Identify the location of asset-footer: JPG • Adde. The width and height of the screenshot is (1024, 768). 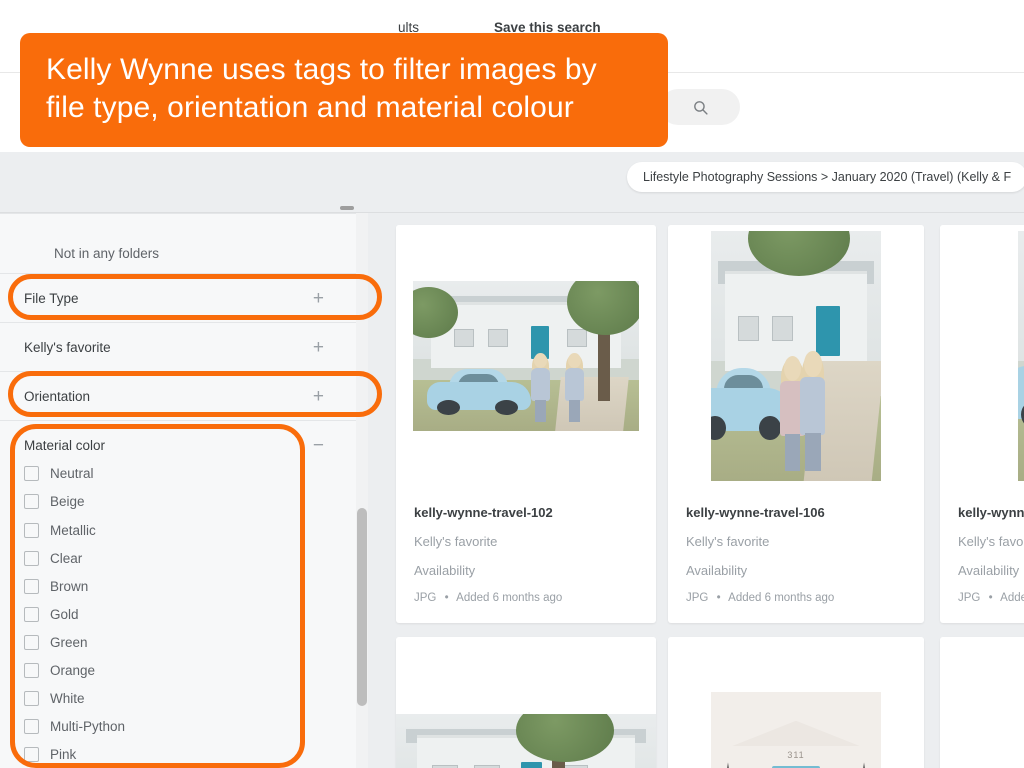
(991, 598).